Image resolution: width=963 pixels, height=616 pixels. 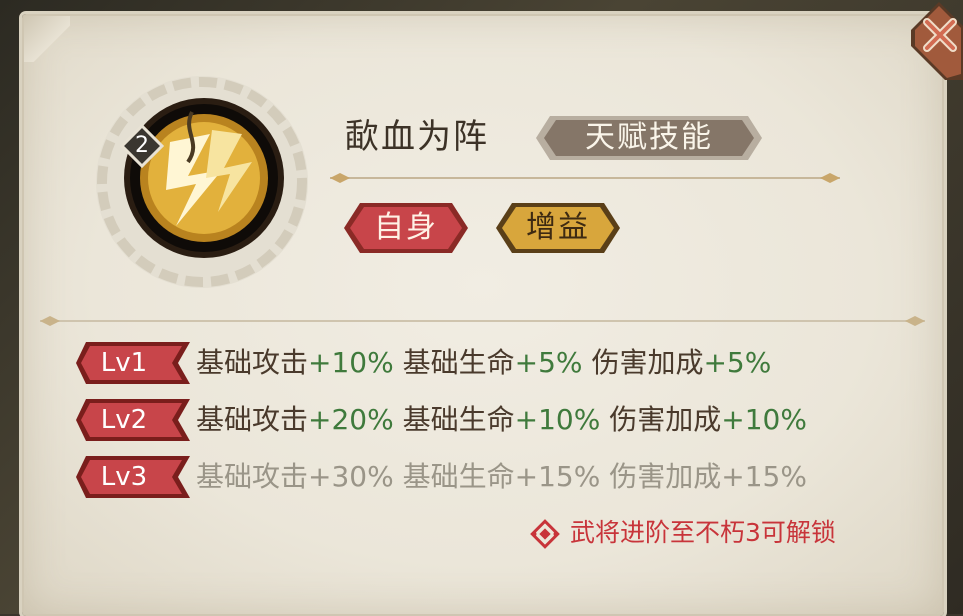 What do you see at coordinates (47, 39) in the screenshot?
I see `panel-corner-curl` at bounding box center [47, 39].